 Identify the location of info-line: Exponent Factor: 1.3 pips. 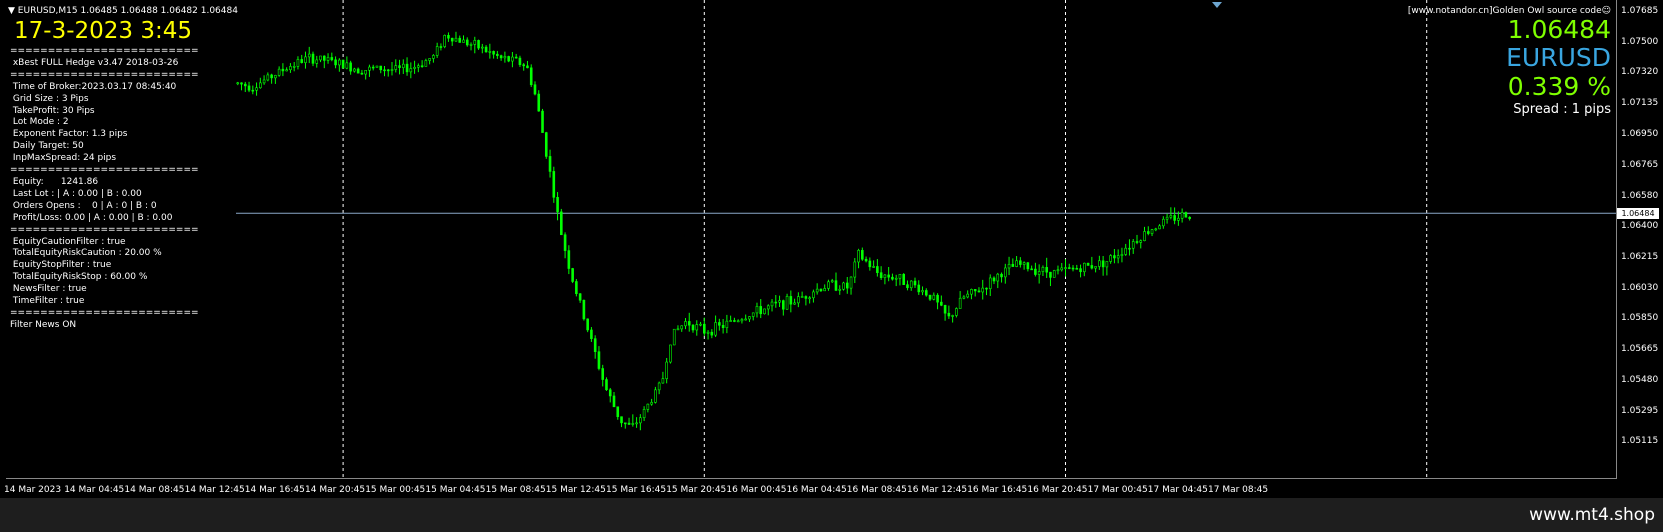
(69, 134).